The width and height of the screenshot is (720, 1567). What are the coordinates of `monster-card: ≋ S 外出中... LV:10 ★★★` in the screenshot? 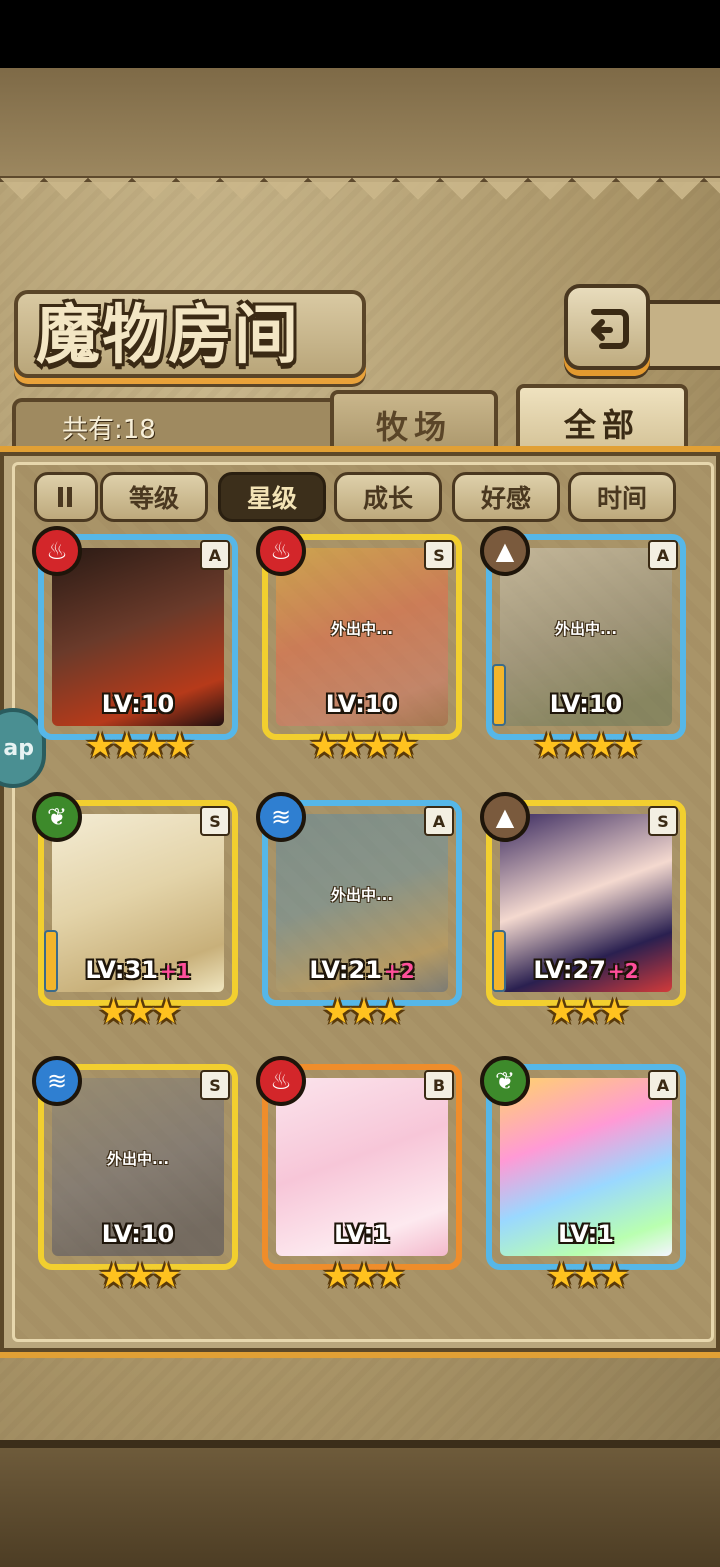 It's located at (135, 1176).